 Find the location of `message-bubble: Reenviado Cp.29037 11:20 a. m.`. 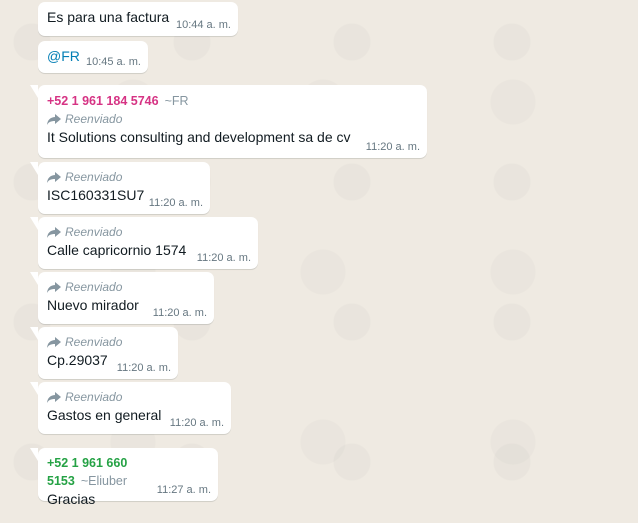

message-bubble: Reenviado Cp.29037 11:20 a. m. is located at coordinates (104, 353).